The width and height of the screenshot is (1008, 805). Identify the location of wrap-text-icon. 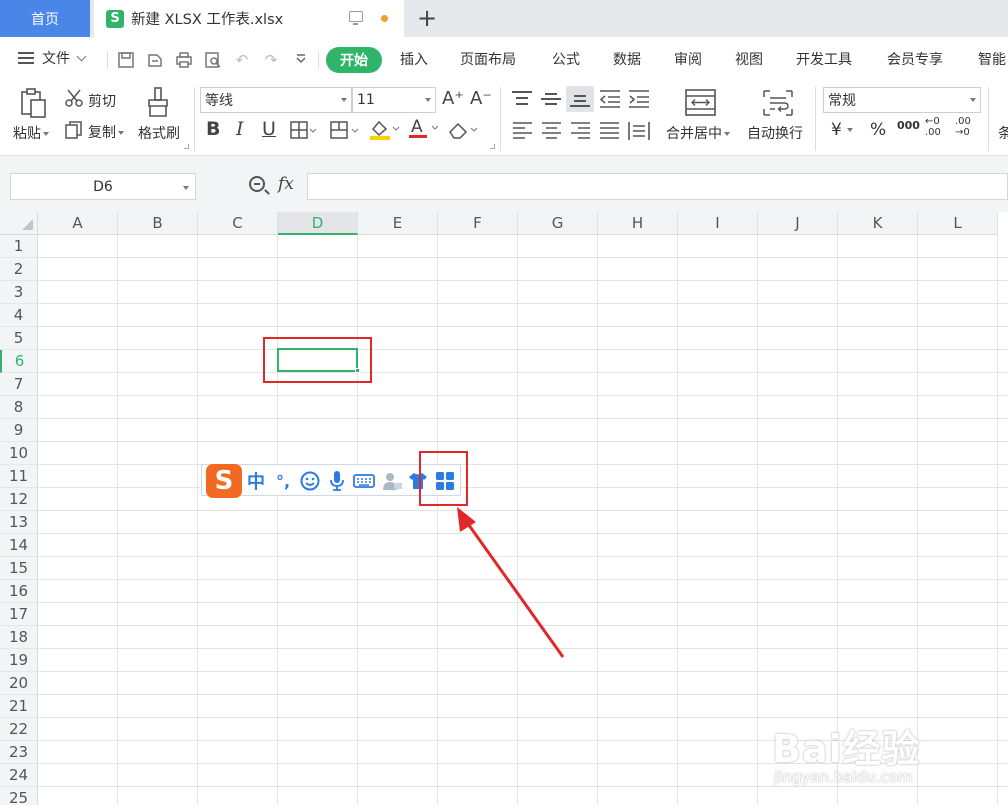
(778, 103).